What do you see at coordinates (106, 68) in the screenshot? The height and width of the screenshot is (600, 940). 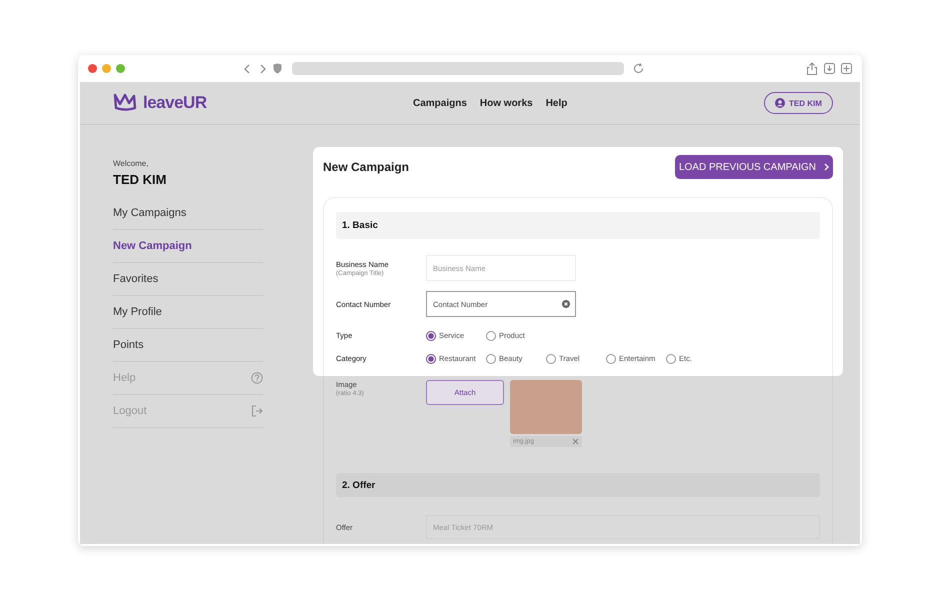 I see `minimize-icon` at bounding box center [106, 68].